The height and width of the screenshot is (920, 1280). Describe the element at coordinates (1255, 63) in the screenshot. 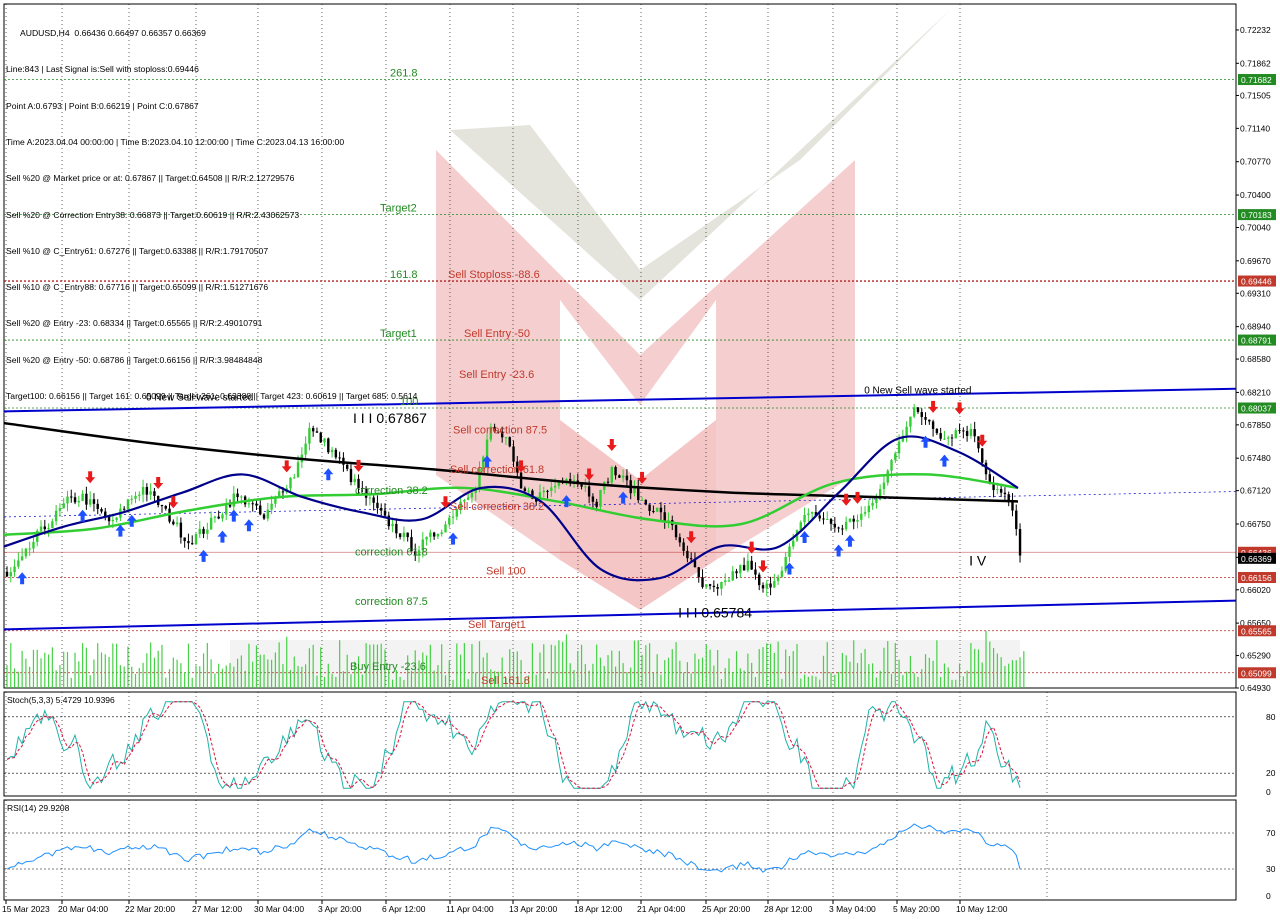

I see `price-tick-label: 0.71862` at that location.